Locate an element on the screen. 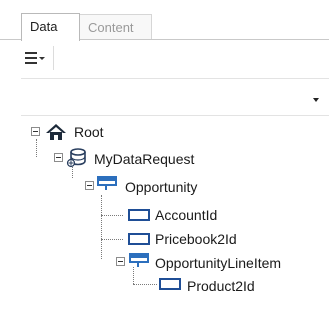 The width and height of the screenshot is (329, 329). chevron-down-icon is located at coordinates (42, 58).